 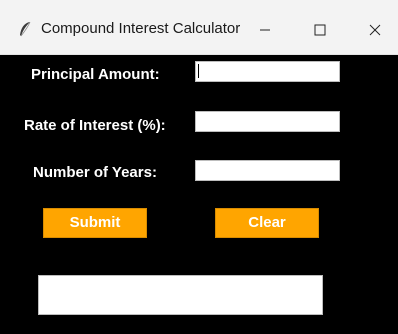 What do you see at coordinates (95, 223) in the screenshot?
I see `submit-button: Submit` at bounding box center [95, 223].